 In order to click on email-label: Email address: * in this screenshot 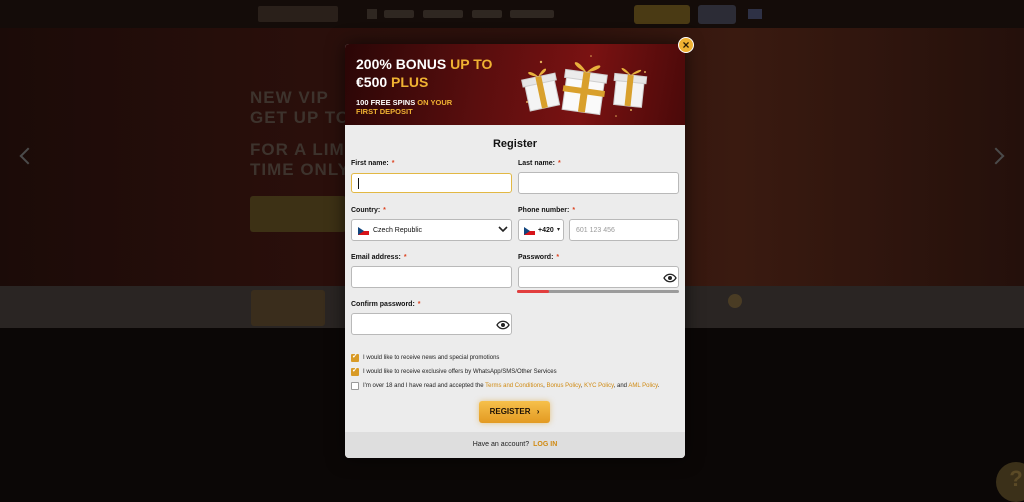, I will do `click(379, 257)`.